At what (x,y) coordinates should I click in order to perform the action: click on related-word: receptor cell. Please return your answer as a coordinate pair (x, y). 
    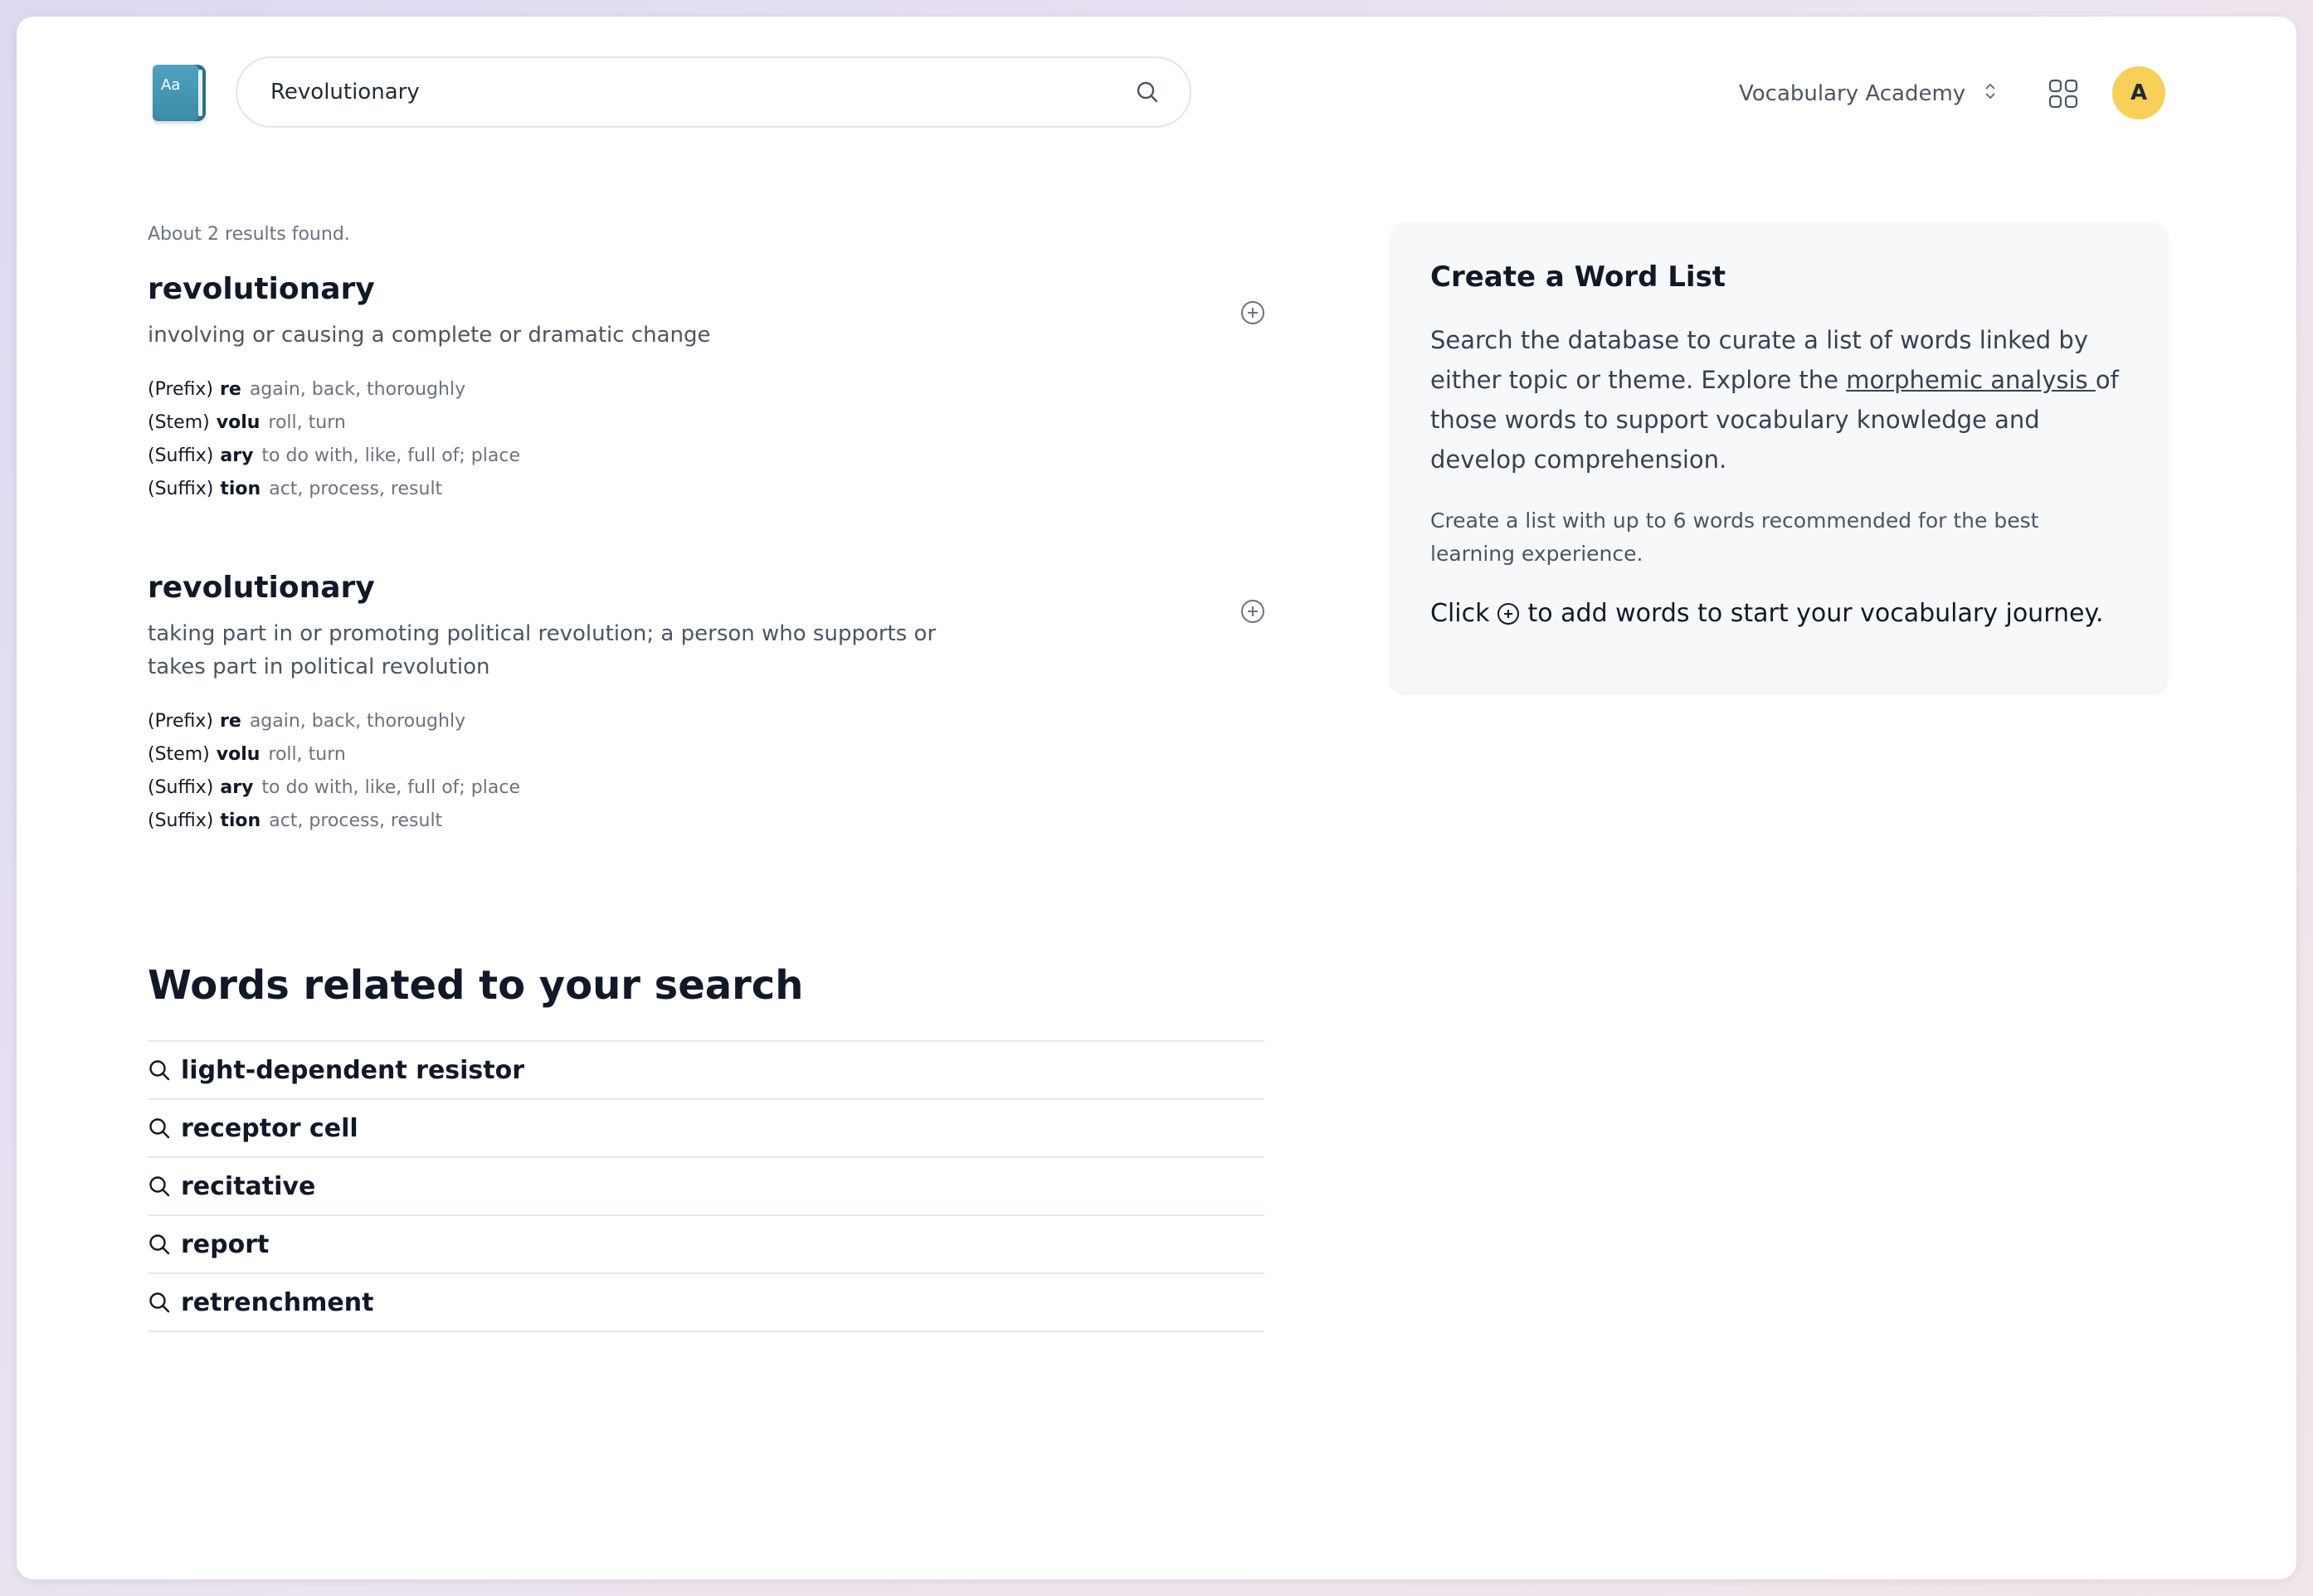
    Looking at the image, I should click on (269, 1128).